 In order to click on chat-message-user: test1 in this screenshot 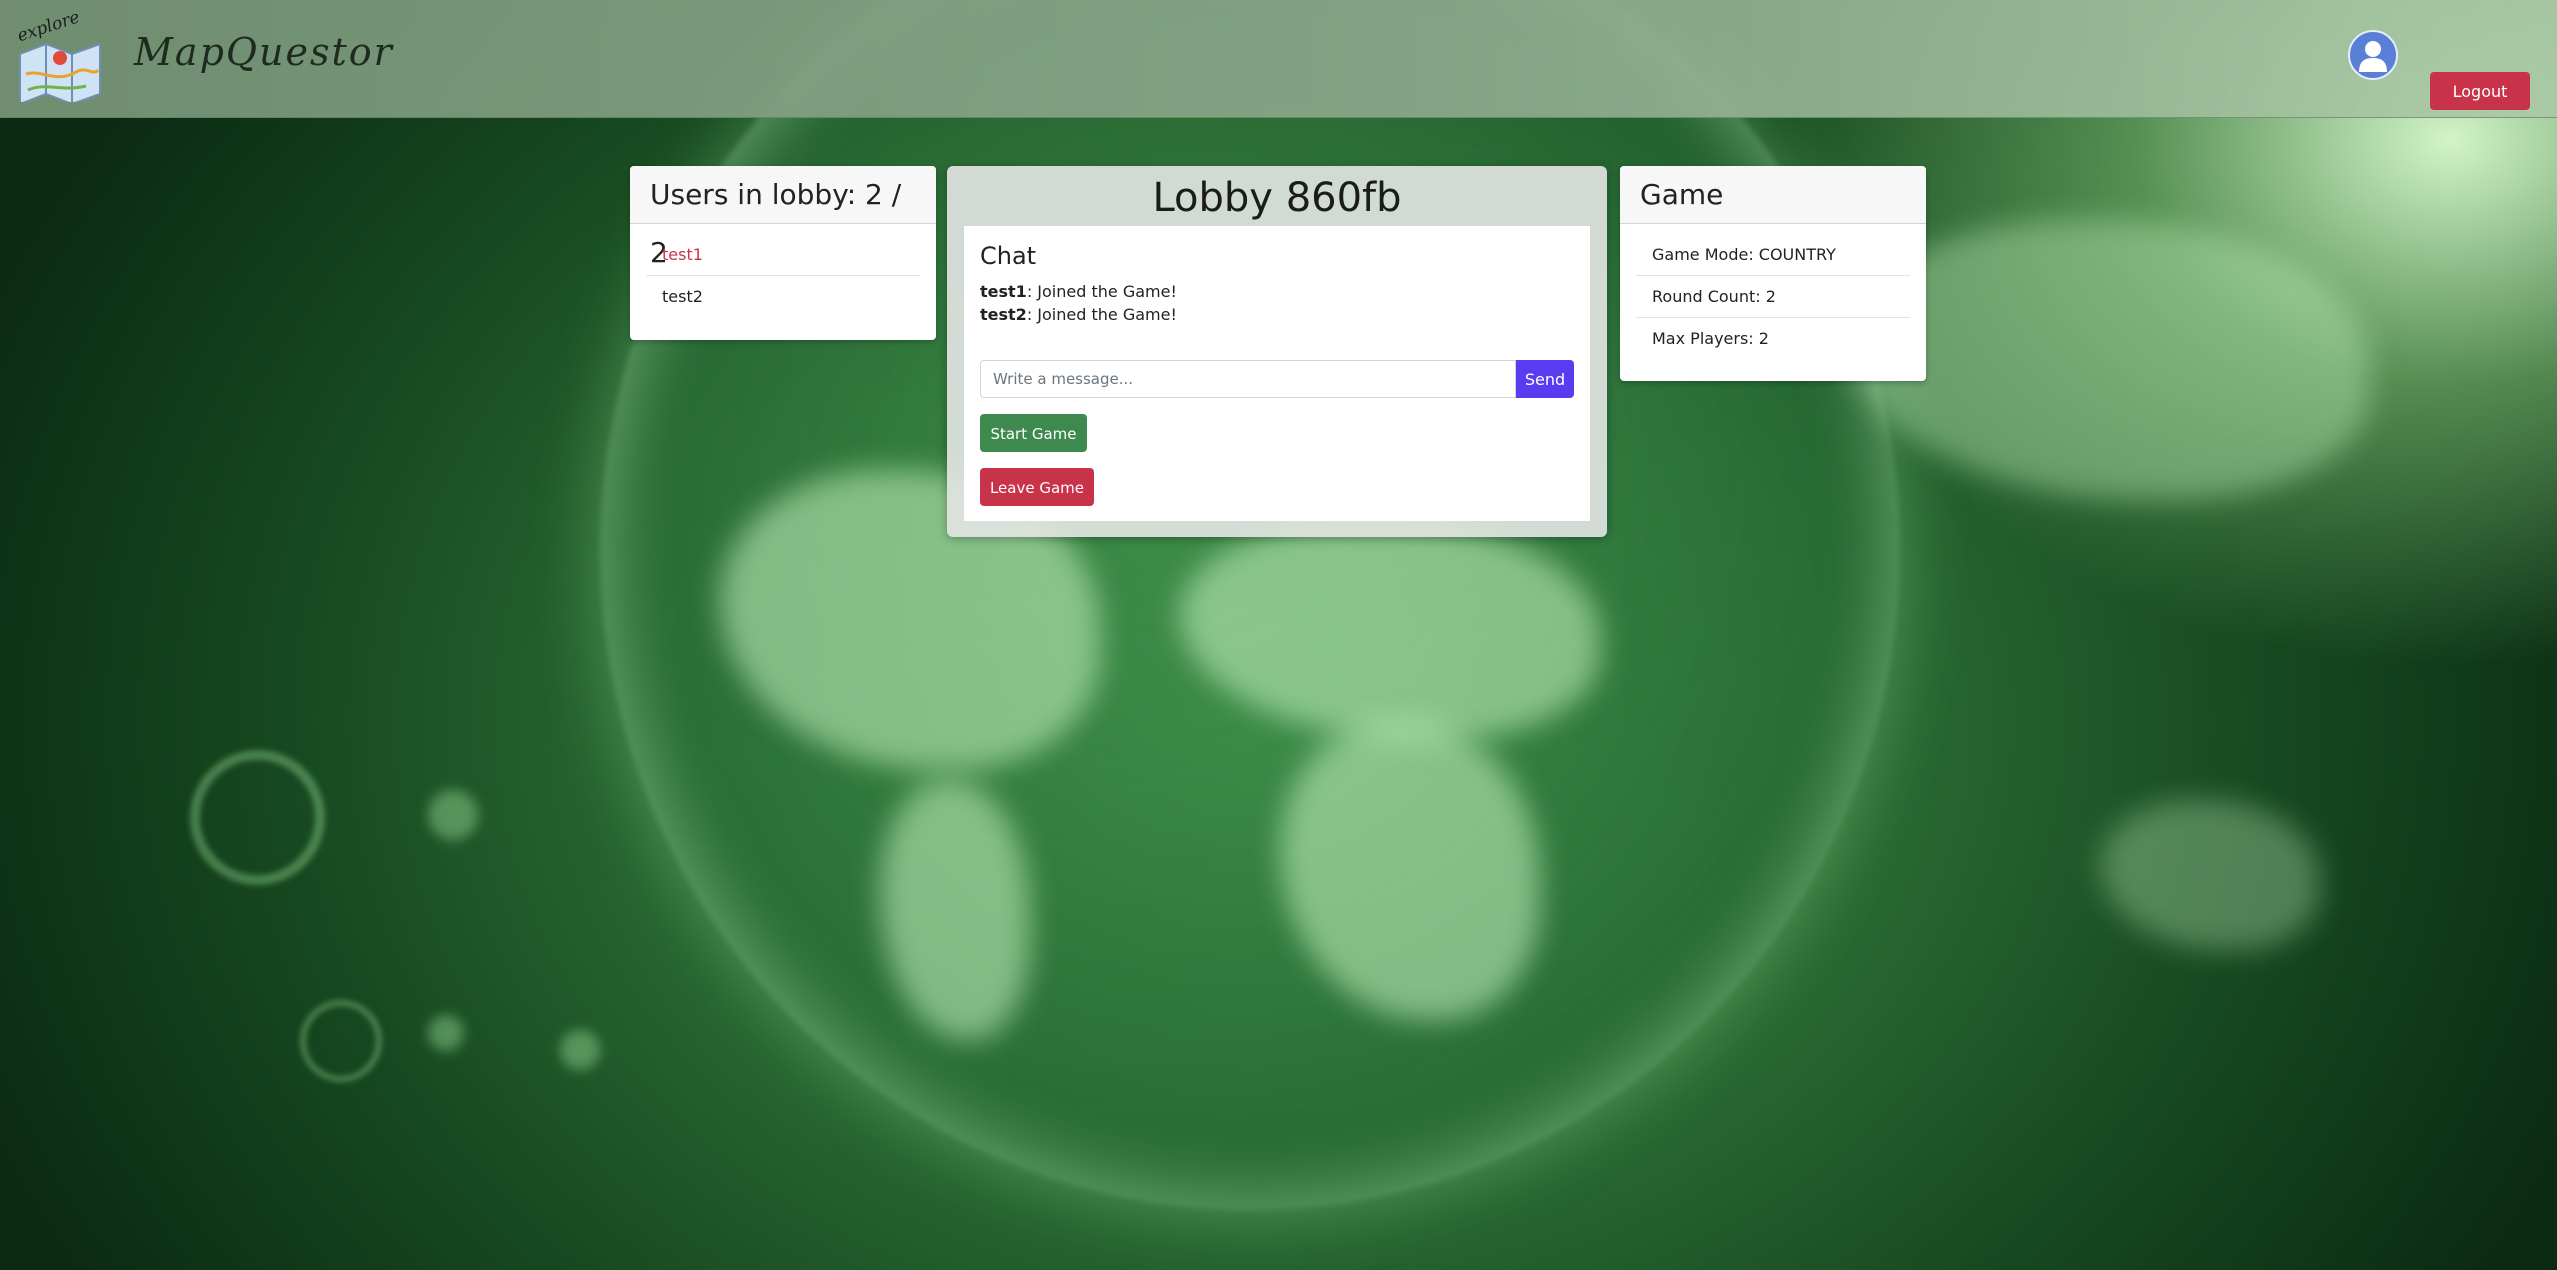, I will do `click(1003, 291)`.